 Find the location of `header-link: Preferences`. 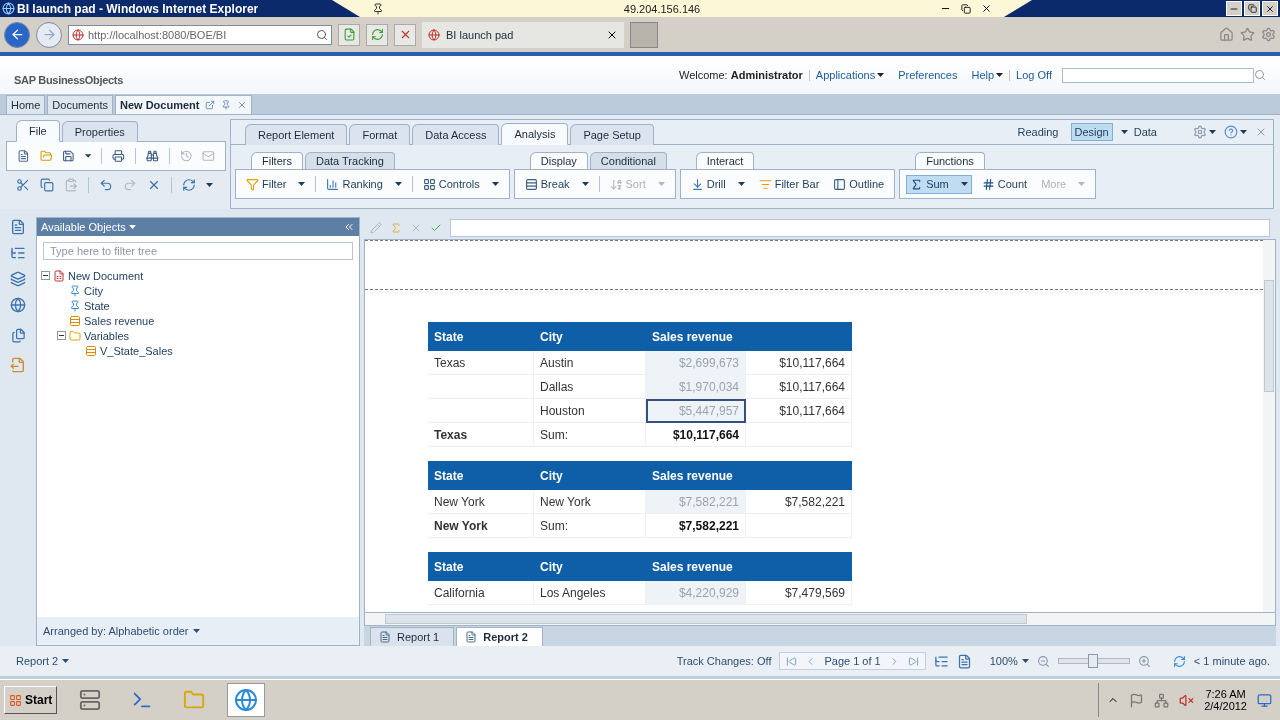

header-link: Preferences is located at coordinates (928, 75).